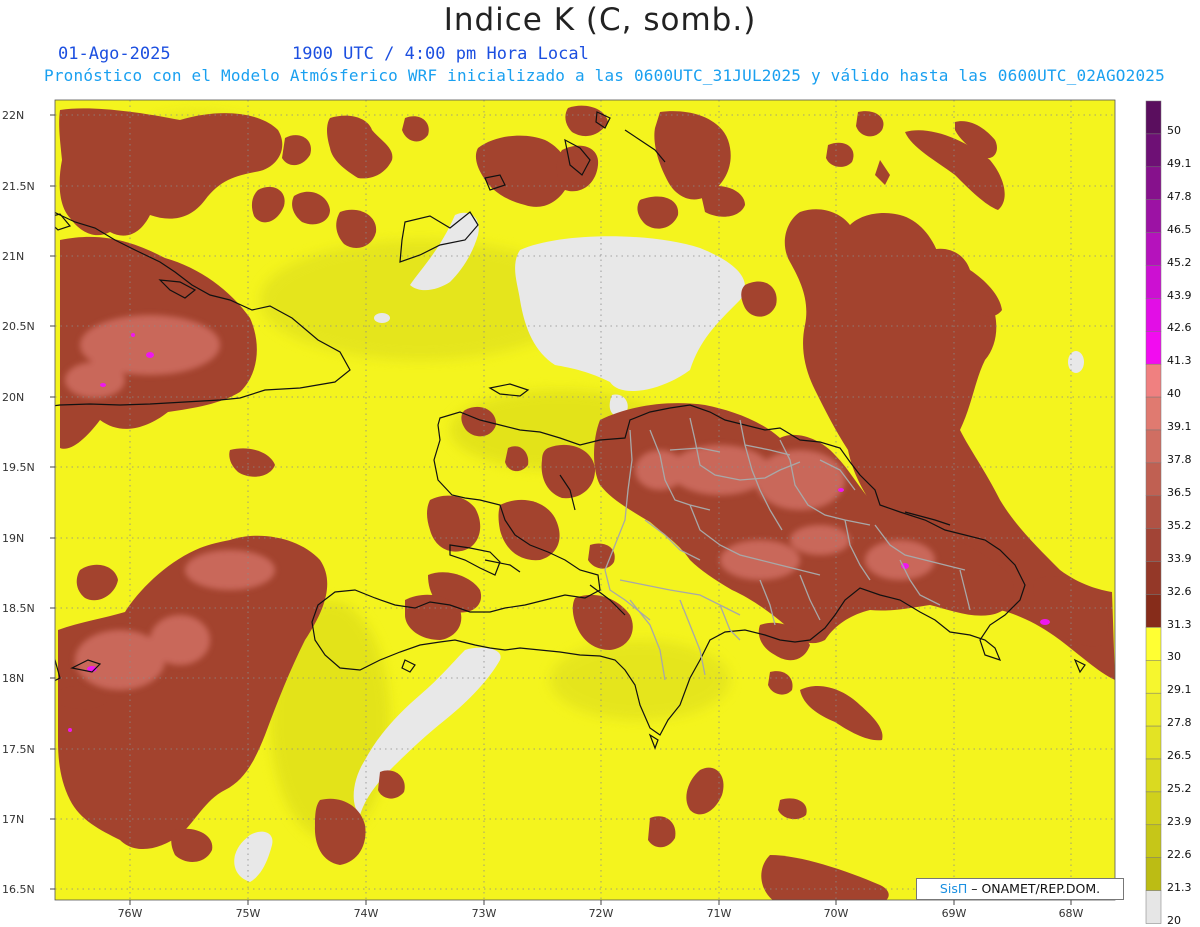 This screenshot has width=1200, height=927. Describe the element at coordinates (18, 326) in the screenshot. I see `lat-label: 20.5N` at that location.